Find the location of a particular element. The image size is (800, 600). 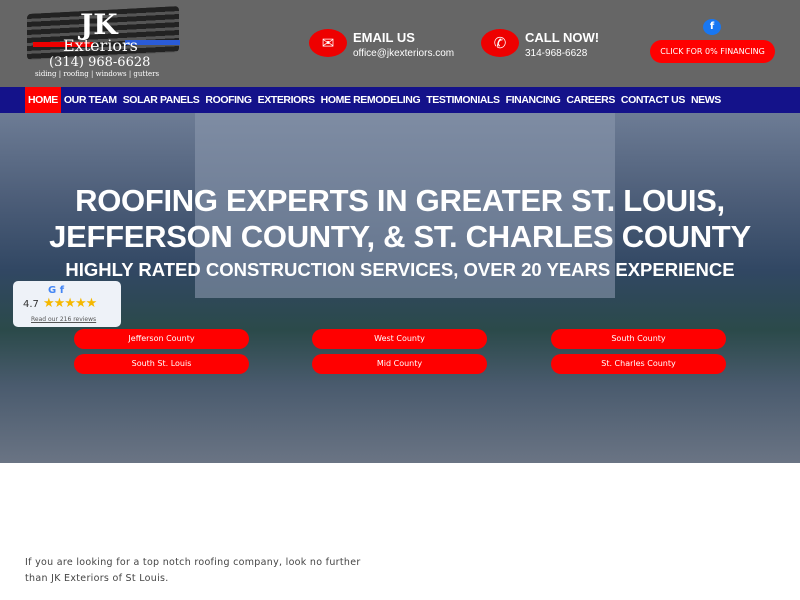

reviews-widget: G f 4.7 ★★★★★ Read our 216 reviews is located at coordinates (67, 304).